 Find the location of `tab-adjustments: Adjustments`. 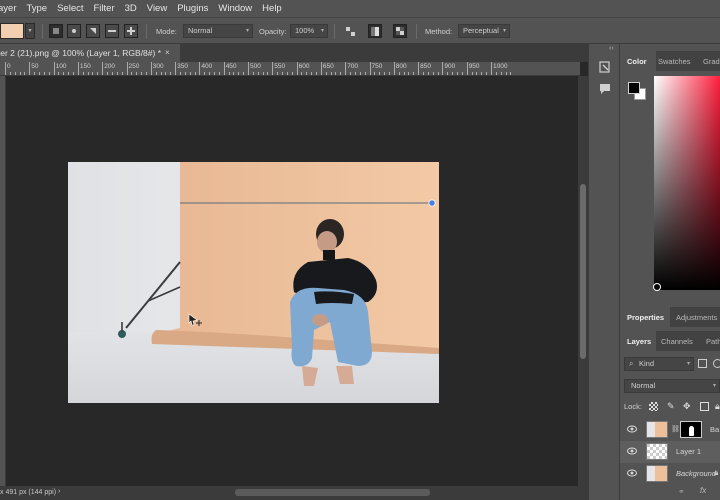

tab-adjustments: Adjustments is located at coordinates (696, 317).